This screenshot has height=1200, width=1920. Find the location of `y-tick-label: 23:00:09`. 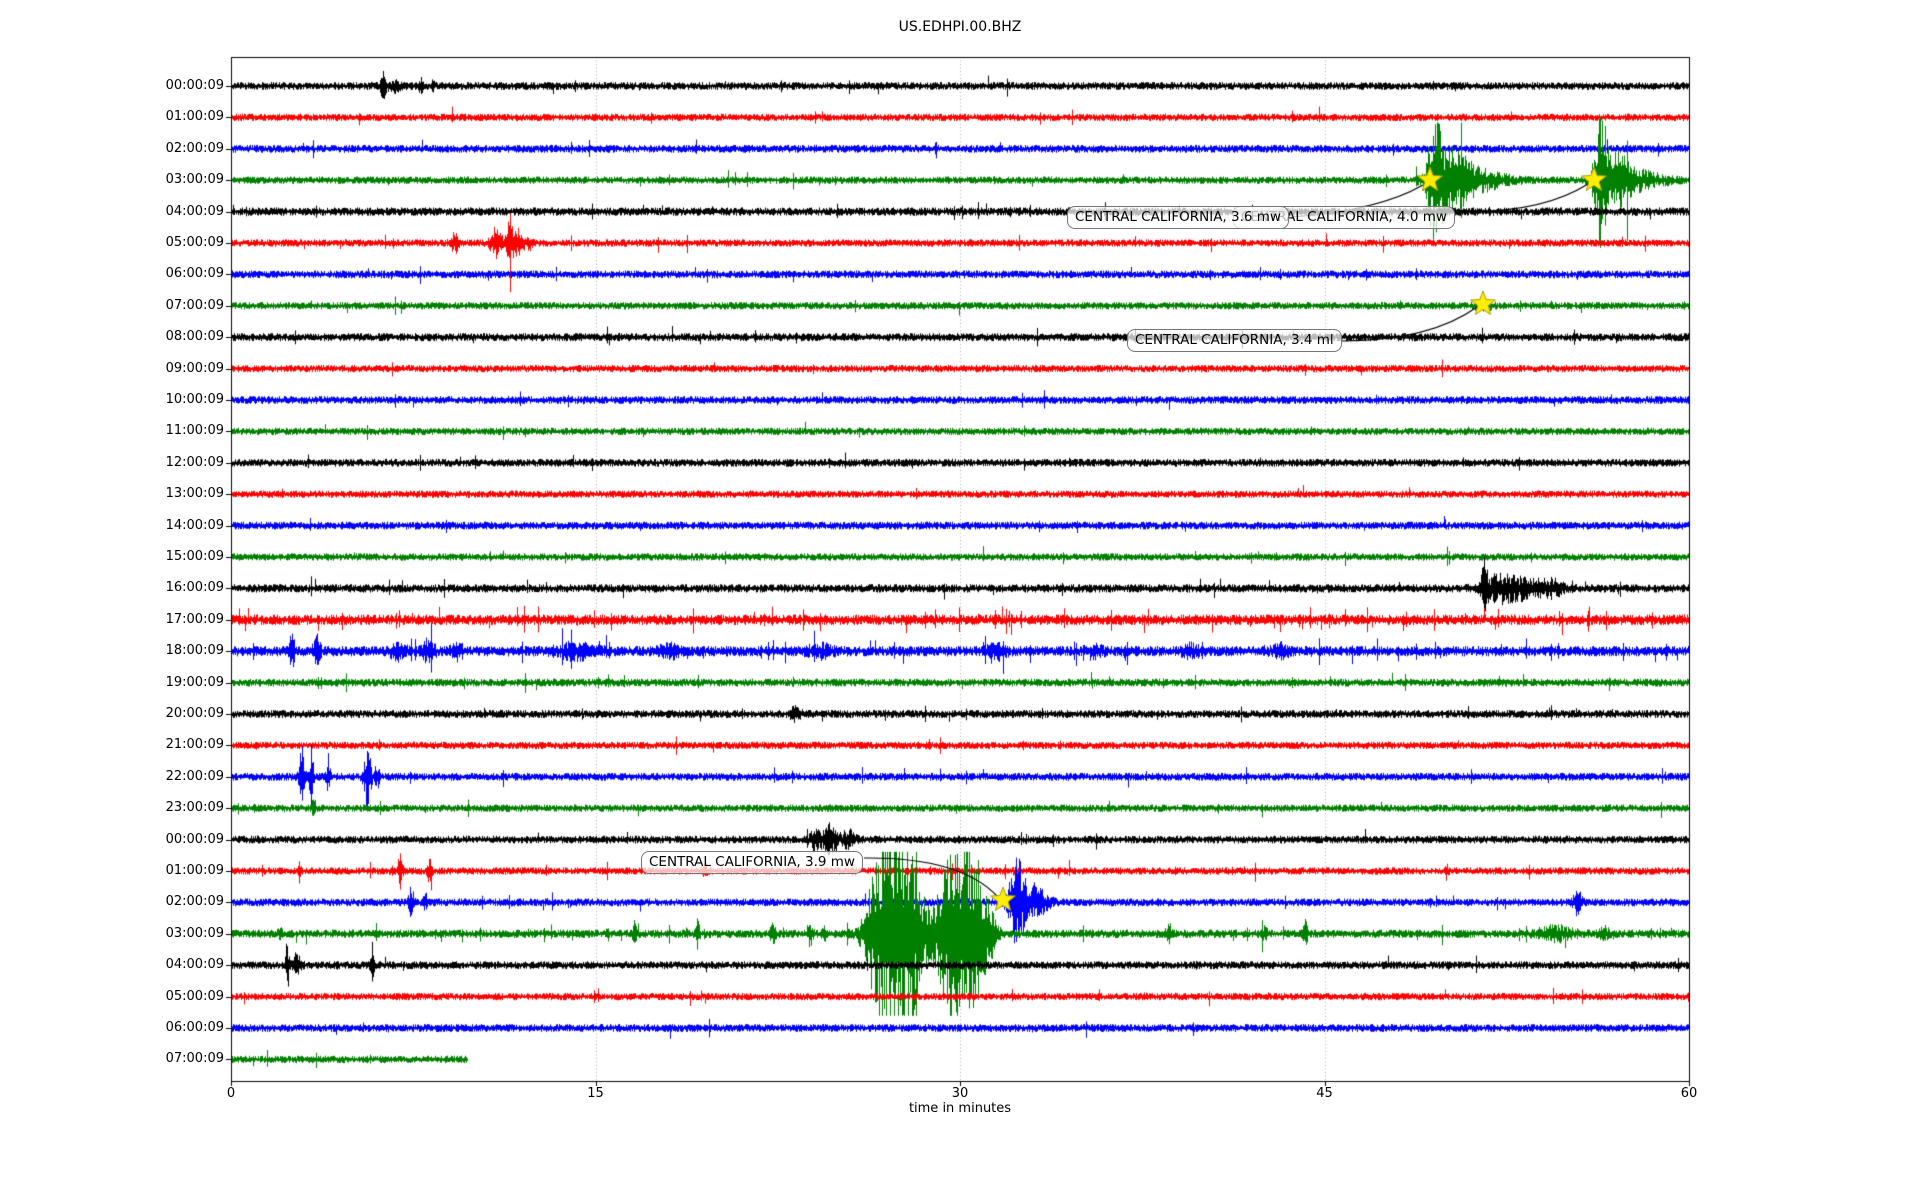

y-tick-label: 23:00:09 is located at coordinates (194, 808).